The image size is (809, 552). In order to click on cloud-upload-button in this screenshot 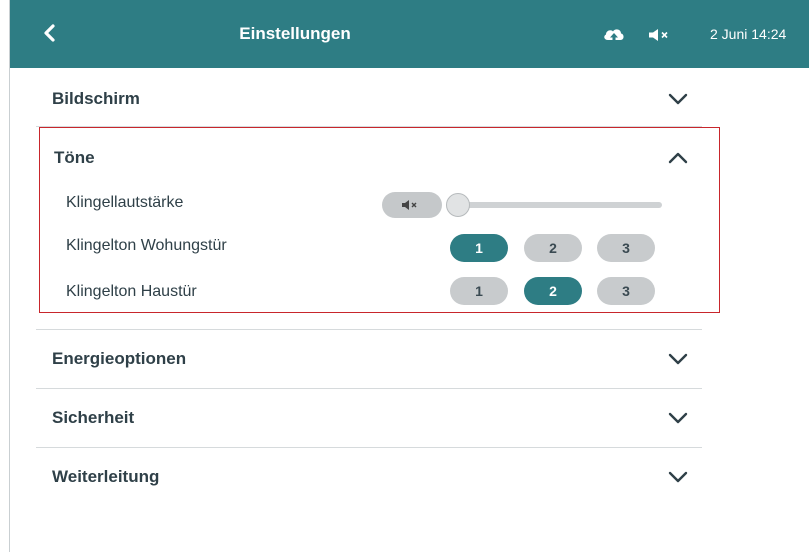, I will do `click(614, 35)`.